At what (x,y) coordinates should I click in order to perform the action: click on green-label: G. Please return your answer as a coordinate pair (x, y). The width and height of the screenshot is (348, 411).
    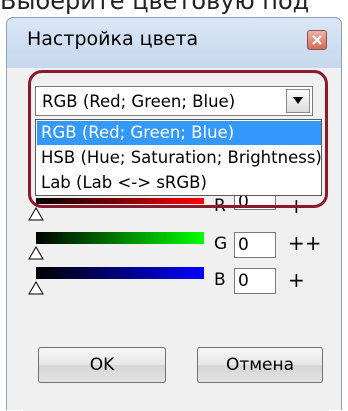
    Looking at the image, I should click on (221, 244).